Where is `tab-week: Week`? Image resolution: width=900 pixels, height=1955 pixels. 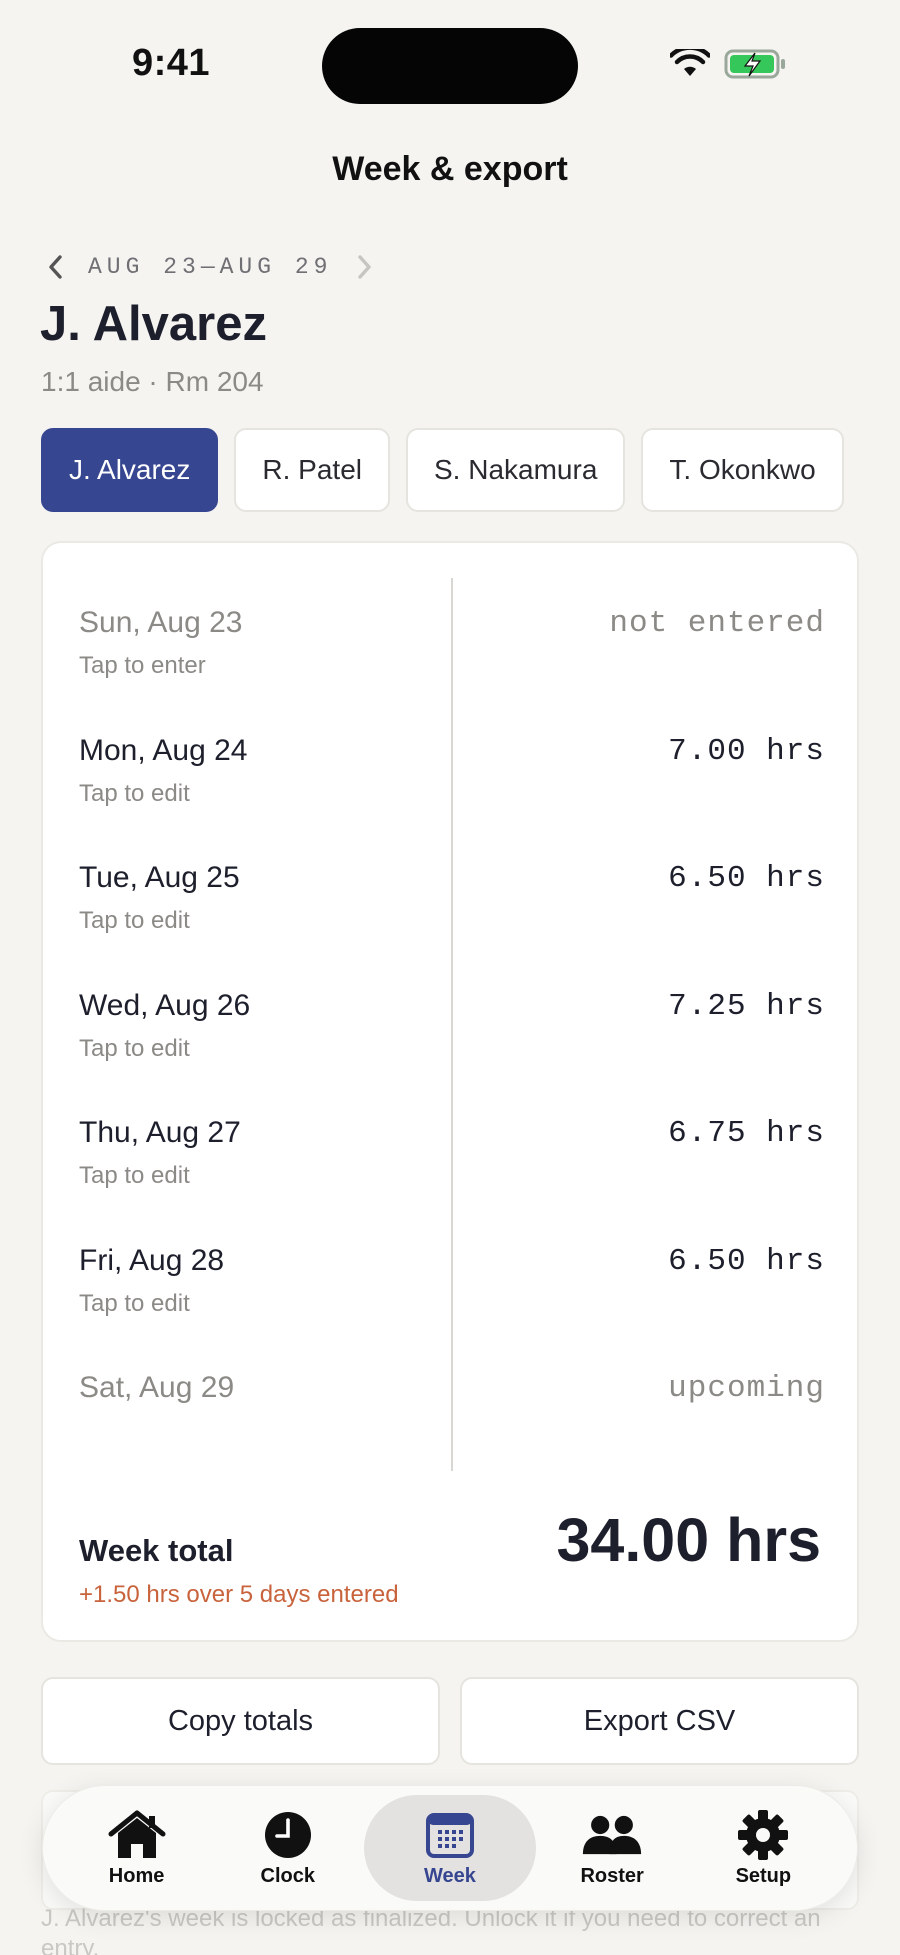 tab-week: Week is located at coordinates (449, 1848).